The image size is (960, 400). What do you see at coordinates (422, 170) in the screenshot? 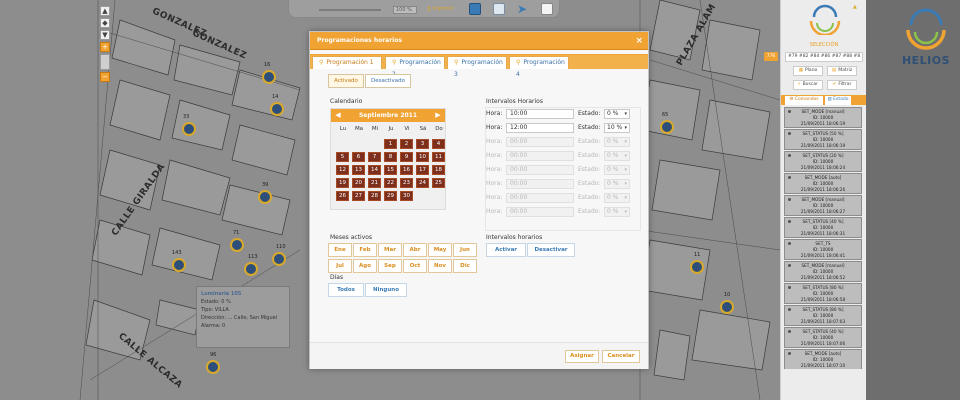
I see `calendar-day: 17` at bounding box center [422, 170].